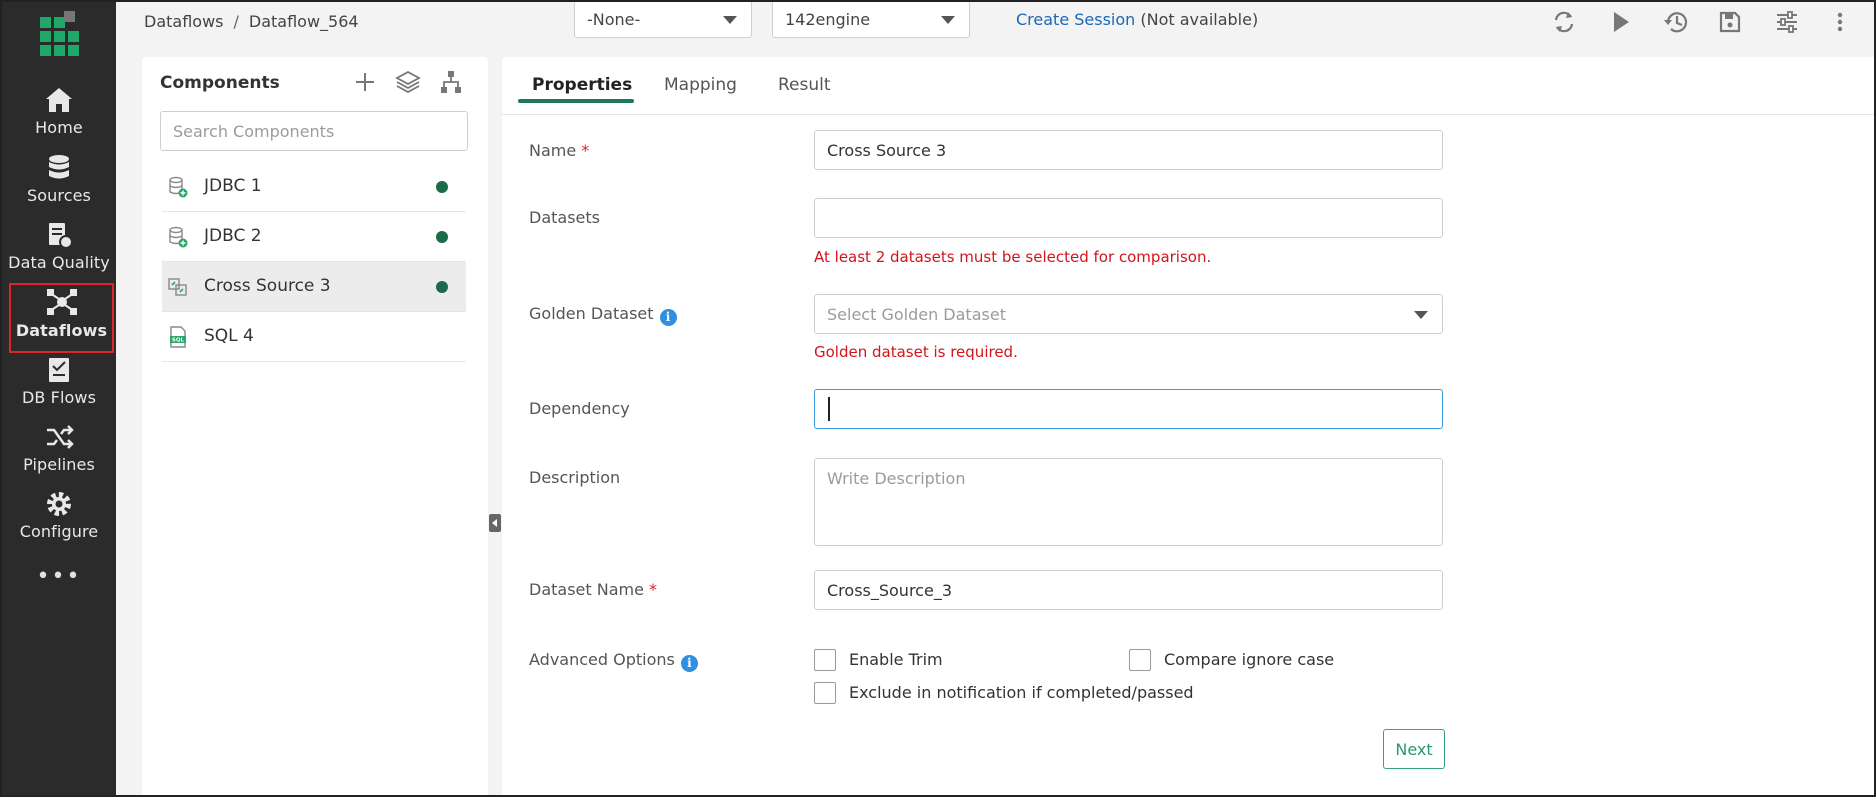 This screenshot has width=1876, height=797. Describe the element at coordinates (59, 167) in the screenshot. I see `database-icon` at that location.